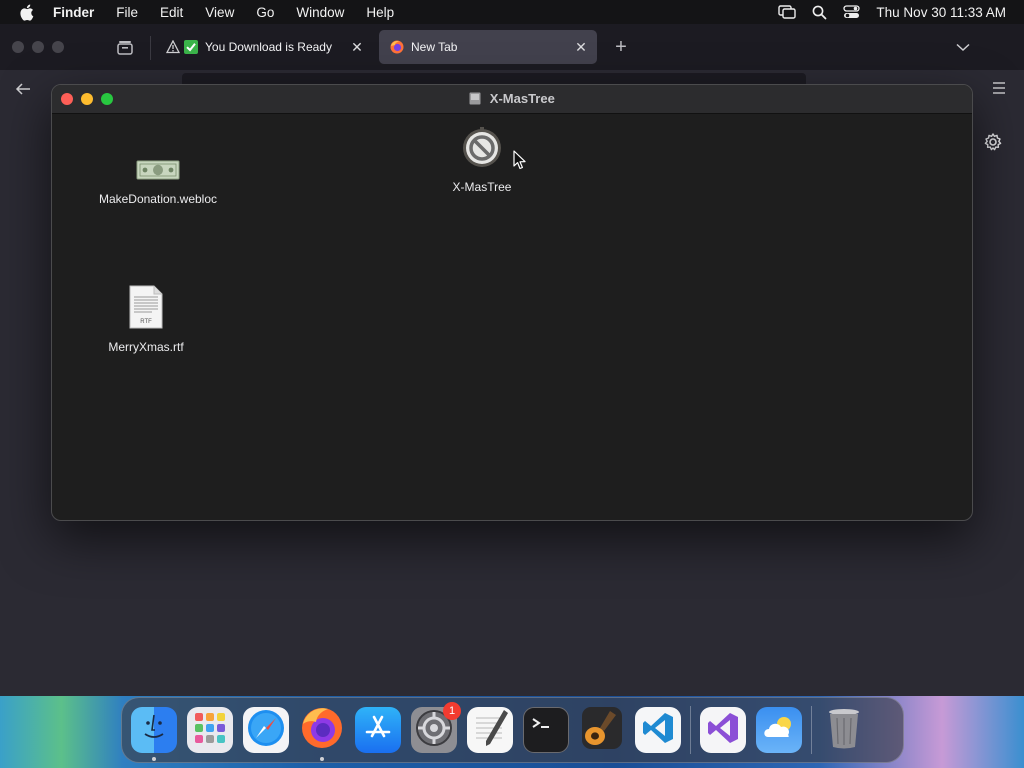 Image resolution: width=1024 pixels, height=768 pixels. What do you see at coordinates (146, 309) in the screenshot?
I see `rtf-document-icon: RTF` at bounding box center [146, 309].